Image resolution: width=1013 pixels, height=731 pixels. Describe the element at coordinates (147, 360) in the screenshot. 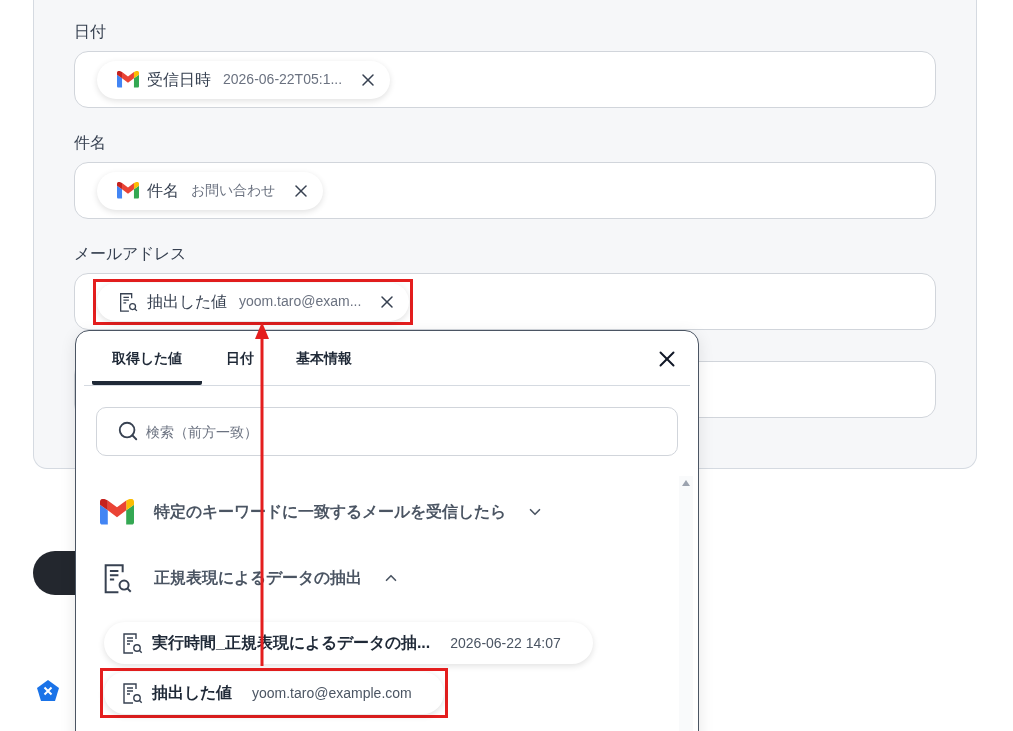

I see `tab: 取得した値` at that location.